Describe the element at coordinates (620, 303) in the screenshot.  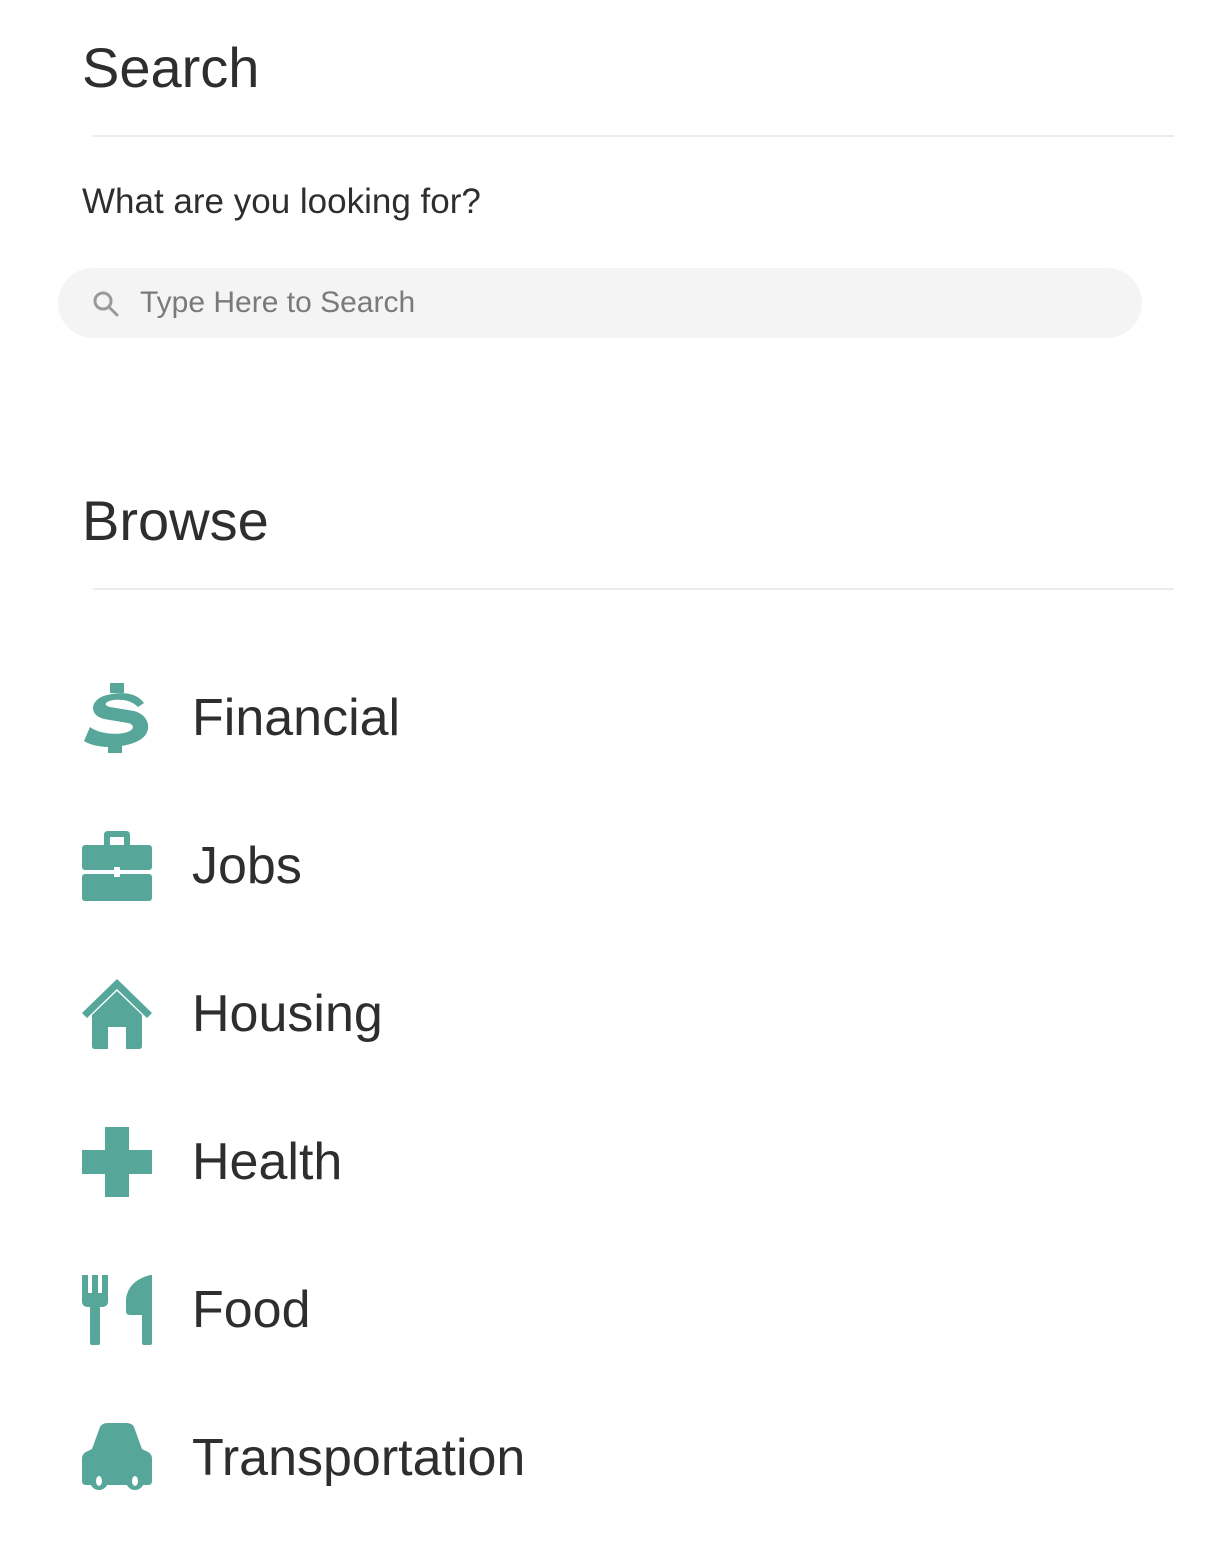
I see `search-input` at that location.